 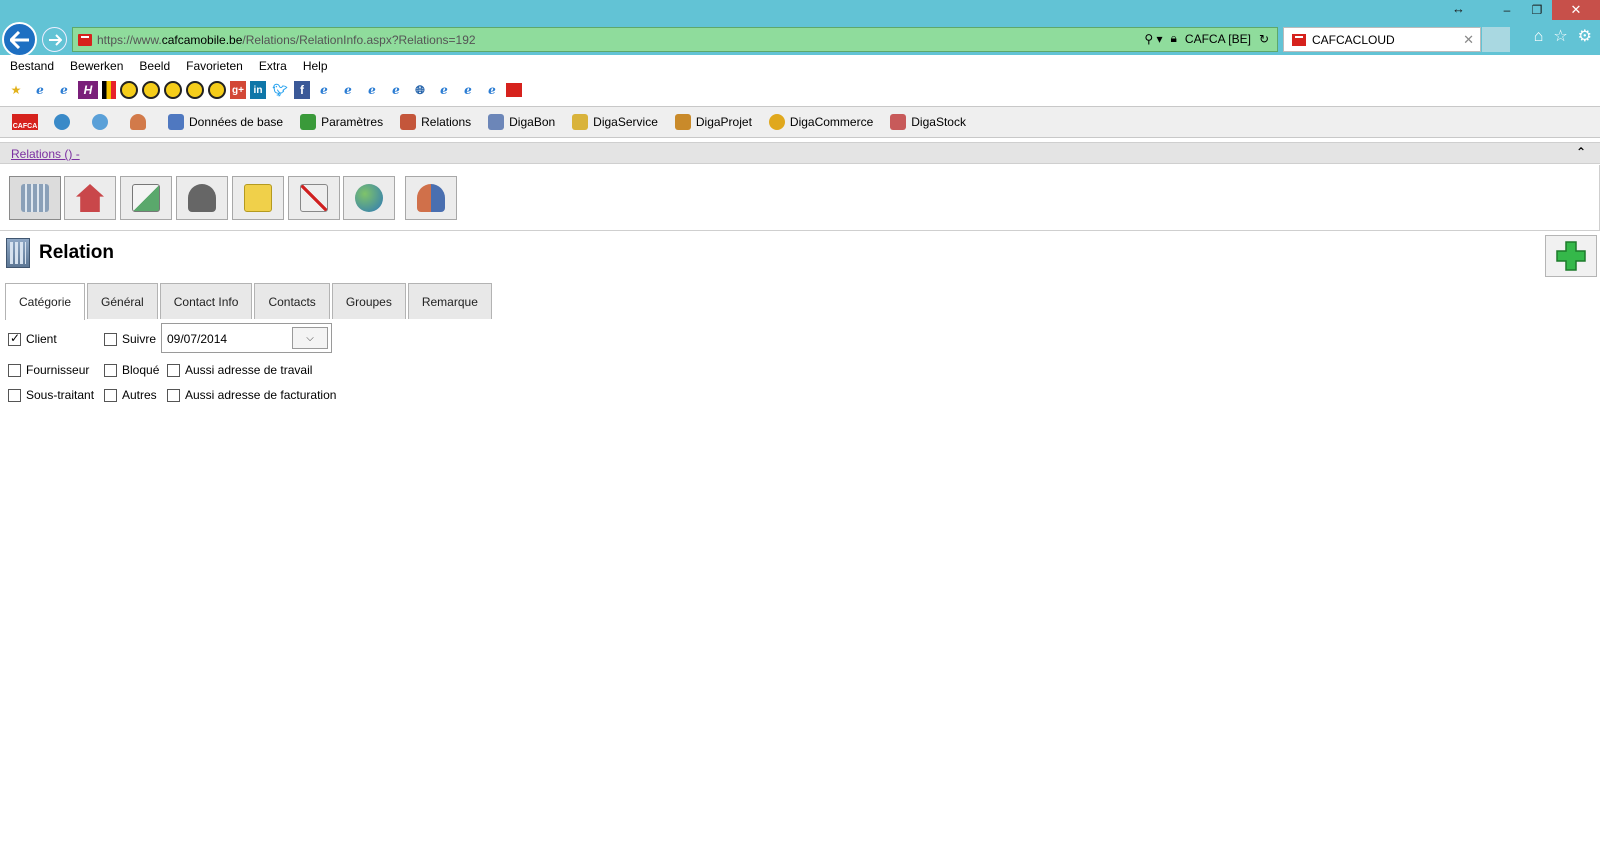 I want to click on toolbar-user-icon, so click(x=140, y=122).